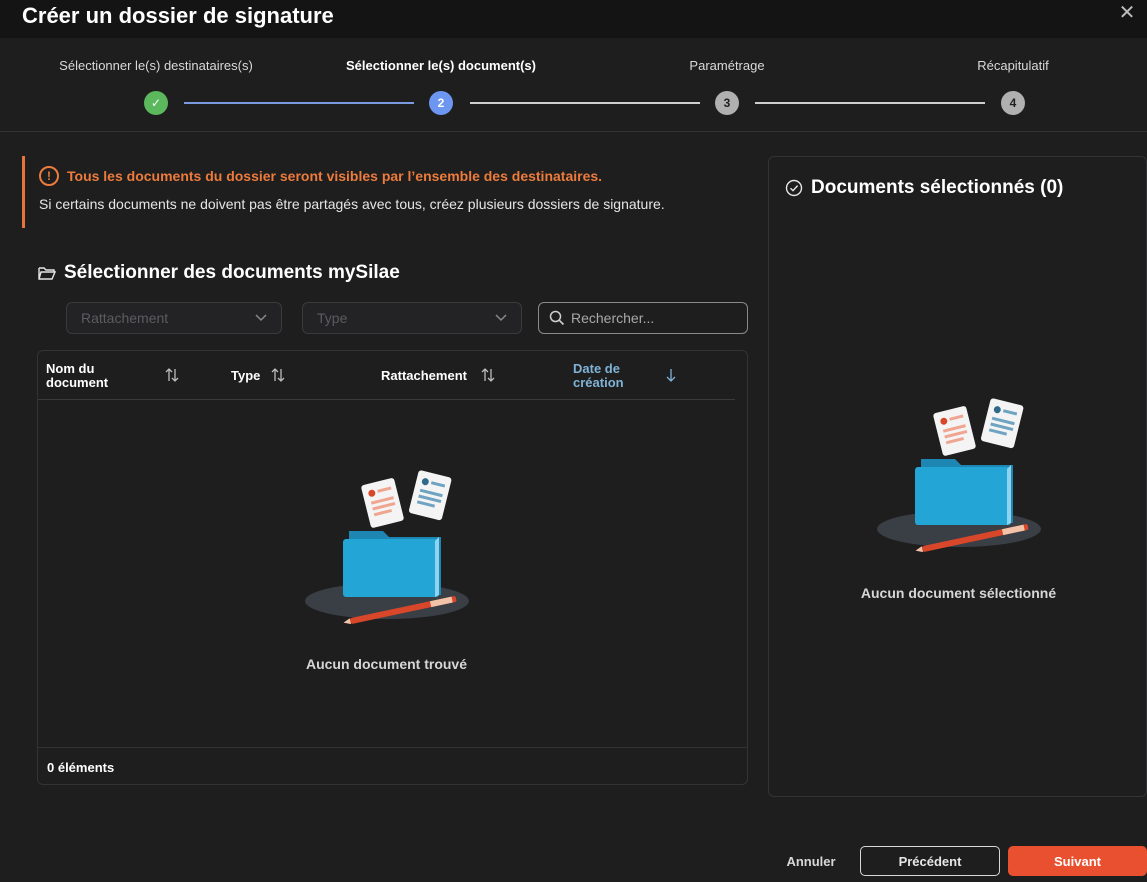  Describe the element at coordinates (958, 593) in the screenshot. I see `empty-selection-text: Aucun document sélectionné` at that location.